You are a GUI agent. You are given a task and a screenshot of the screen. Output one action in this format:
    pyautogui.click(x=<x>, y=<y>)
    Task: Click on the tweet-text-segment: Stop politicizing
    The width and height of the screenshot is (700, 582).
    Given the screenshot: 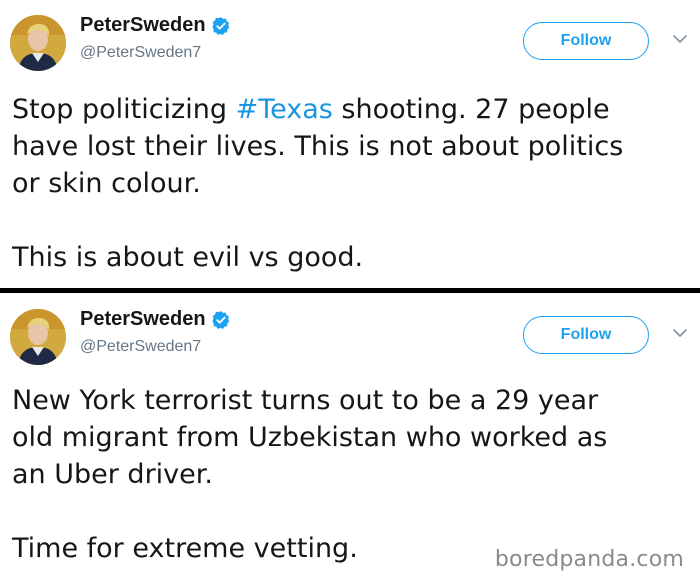 What is the action you would take?
    pyautogui.click(x=124, y=109)
    